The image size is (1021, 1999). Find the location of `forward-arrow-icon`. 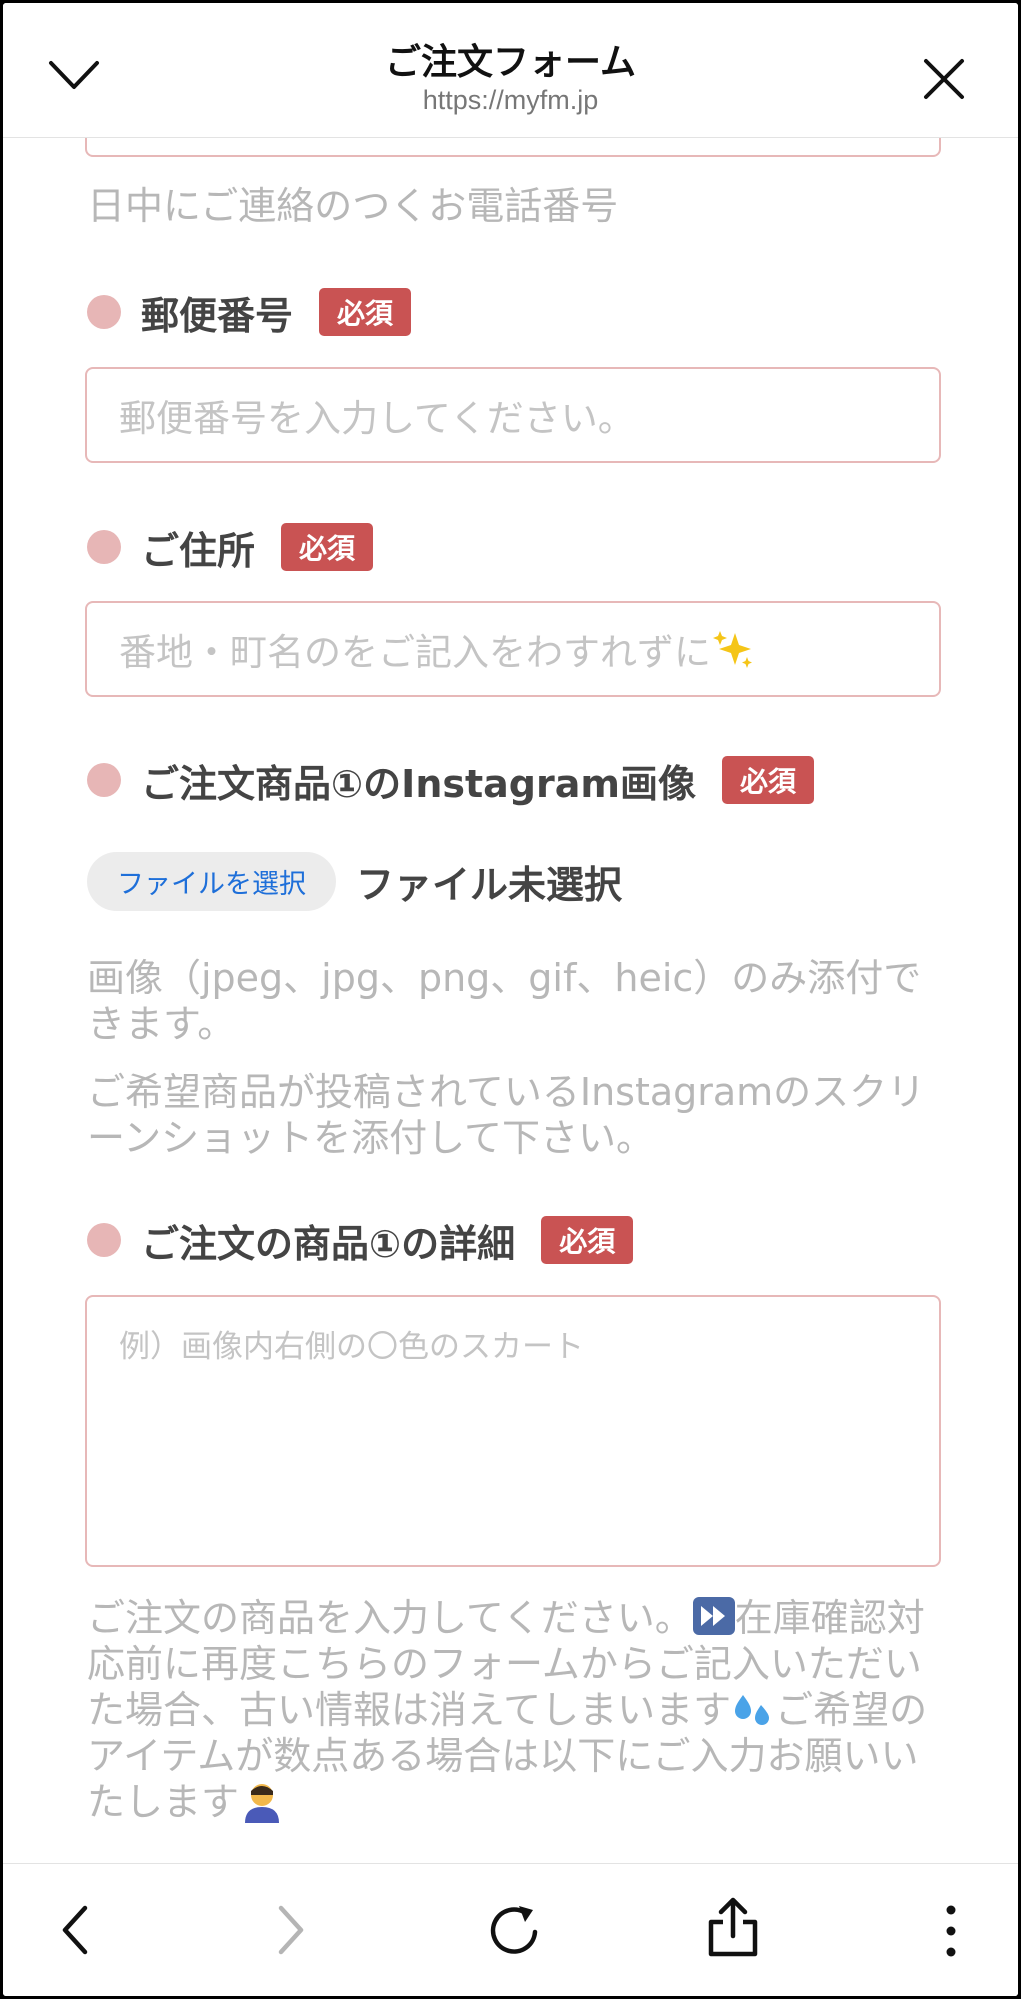

forward-arrow-icon is located at coordinates (291, 1930).